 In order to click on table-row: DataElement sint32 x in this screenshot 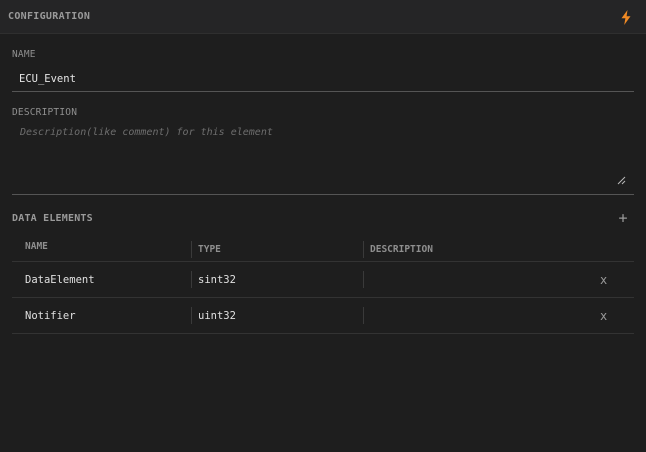, I will do `click(323, 280)`.